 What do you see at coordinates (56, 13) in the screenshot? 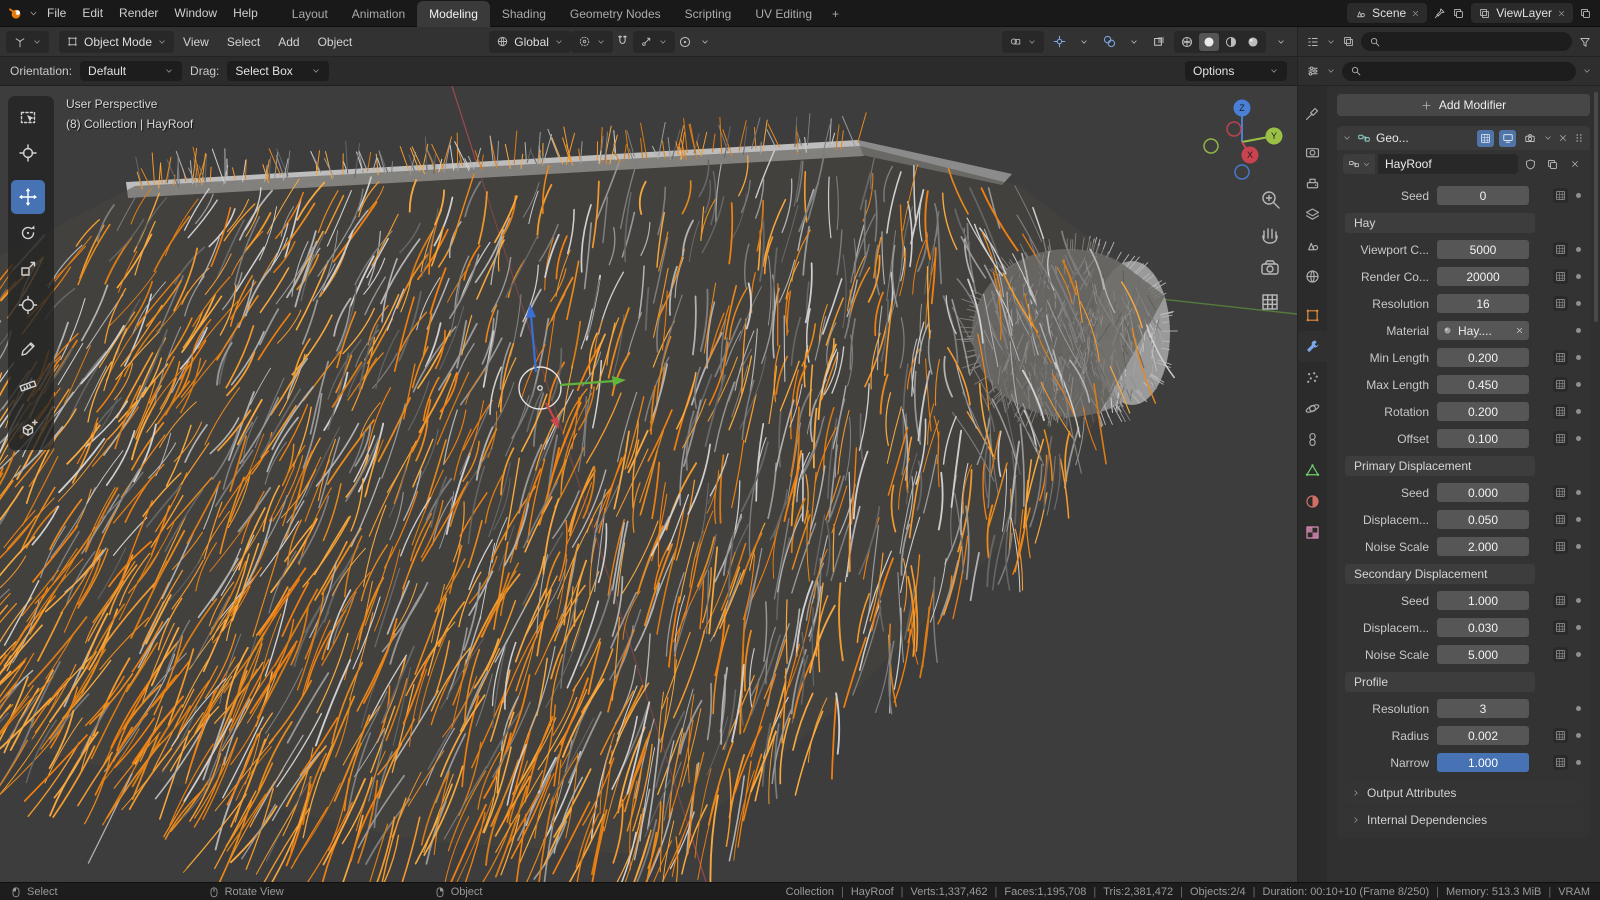
I see `menu-file: File` at bounding box center [56, 13].